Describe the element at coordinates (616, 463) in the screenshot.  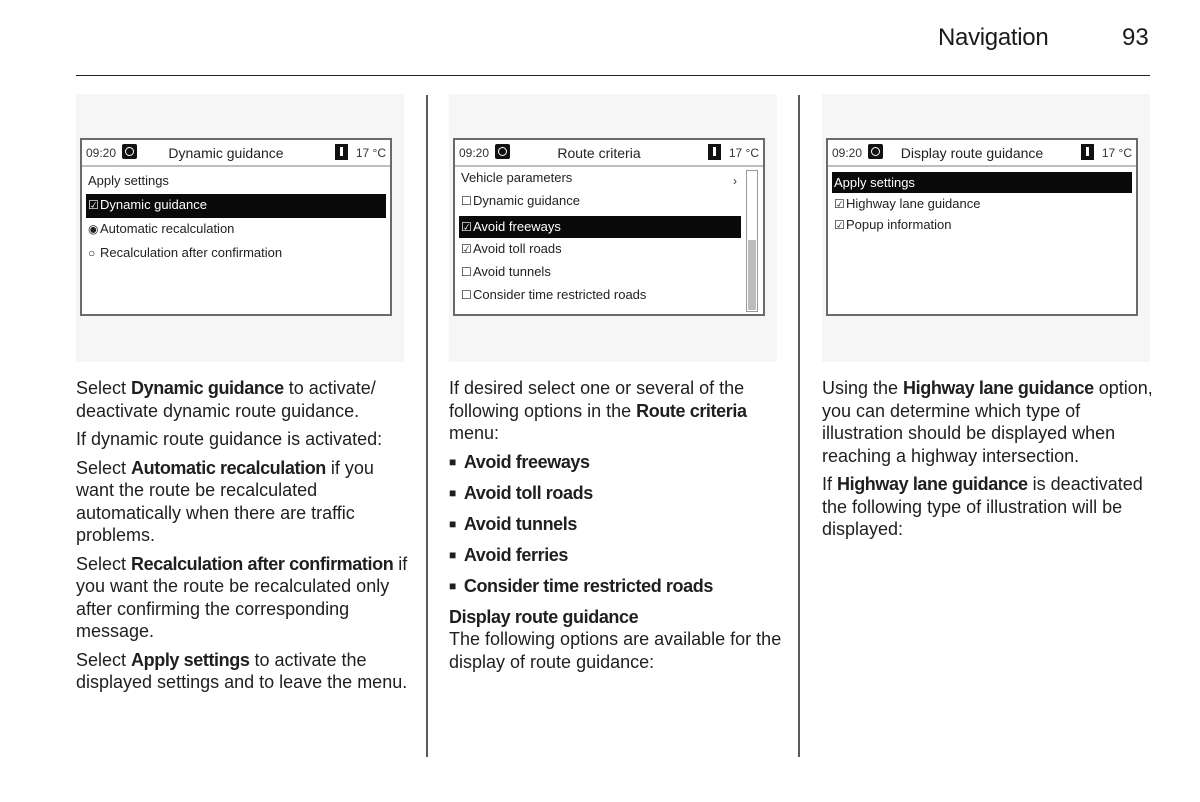
I see `bullet-item: Avoid freeways` at that location.